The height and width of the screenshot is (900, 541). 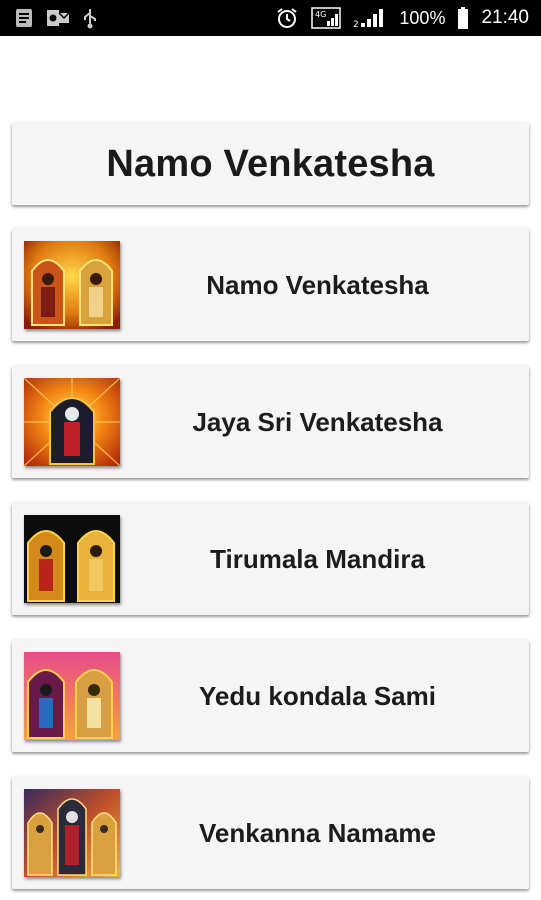 What do you see at coordinates (422, 17) in the screenshot?
I see `battery-percent: 100%` at bounding box center [422, 17].